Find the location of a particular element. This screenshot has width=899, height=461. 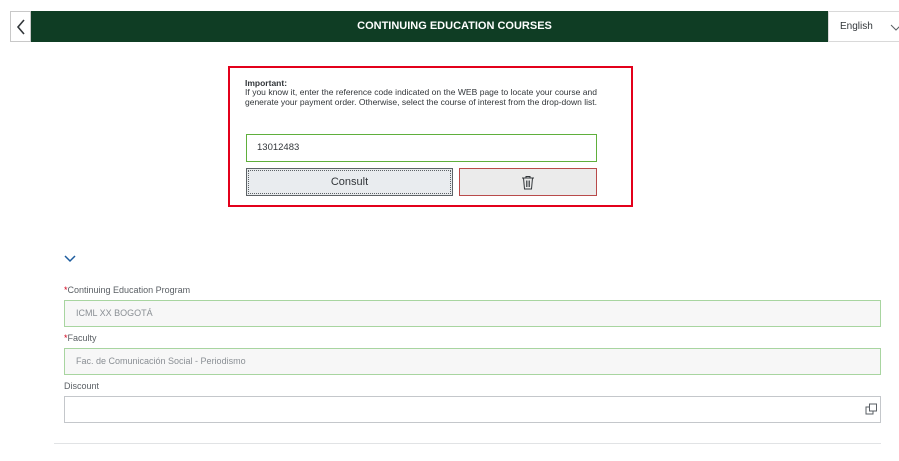

trash-icon is located at coordinates (528, 182).